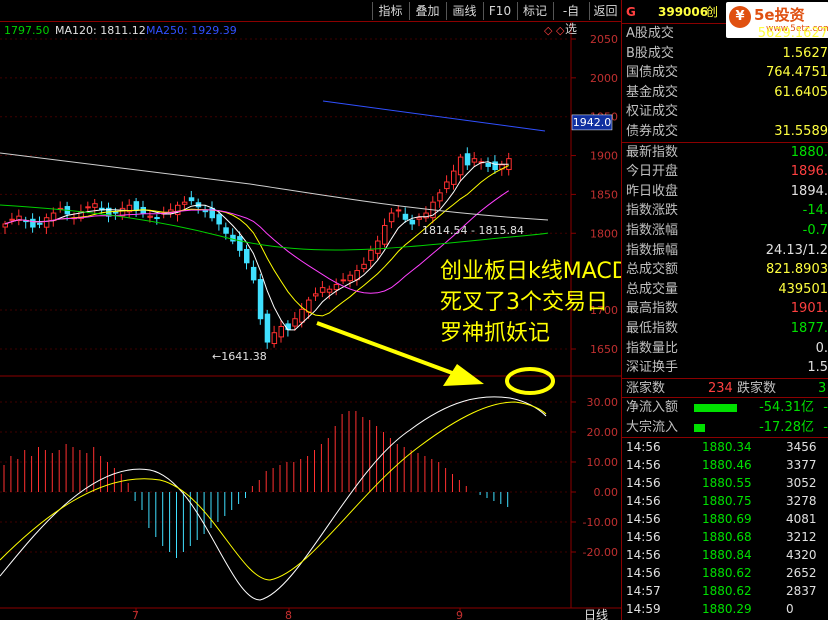 The width and height of the screenshot is (828, 620). What do you see at coordinates (725, 465) in the screenshot?
I see `tick-row-1: 14:56 1880.46 3377` at bounding box center [725, 465].